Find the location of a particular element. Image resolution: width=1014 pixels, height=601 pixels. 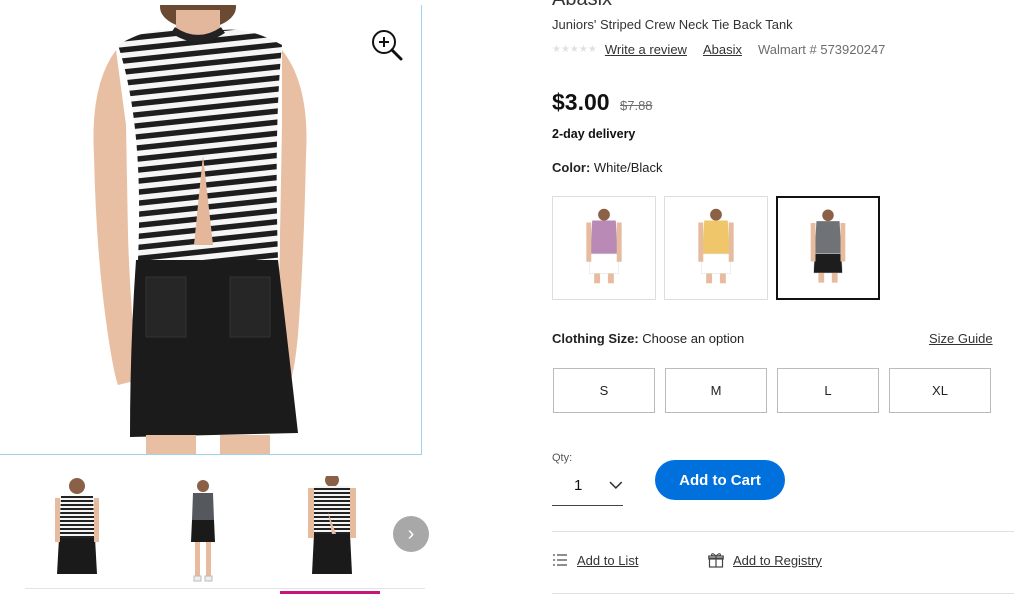

list-icon is located at coordinates (560, 560).